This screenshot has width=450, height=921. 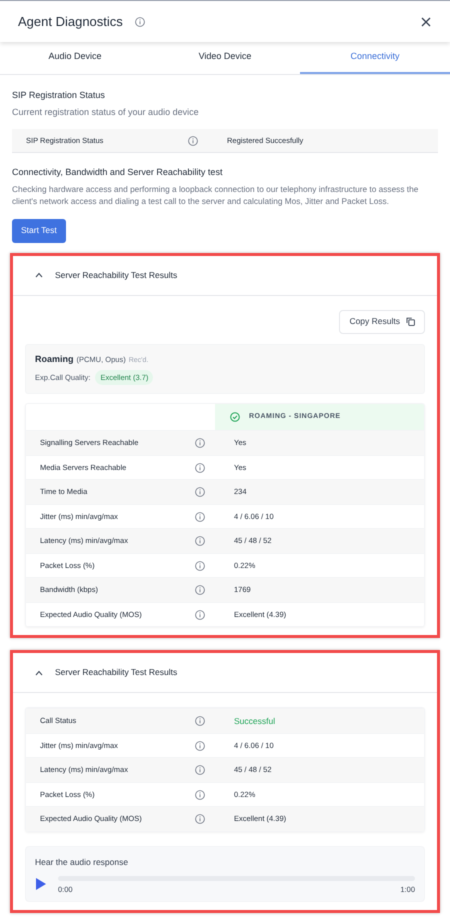 What do you see at coordinates (255, 721) in the screenshot?
I see `row-value: Successful` at bounding box center [255, 721].